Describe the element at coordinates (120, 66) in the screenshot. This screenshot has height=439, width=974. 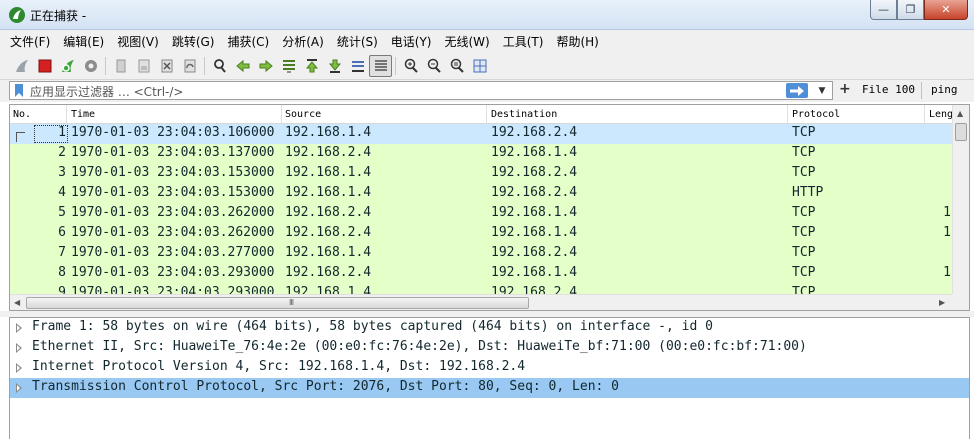
I see `open-file-button` at that location.